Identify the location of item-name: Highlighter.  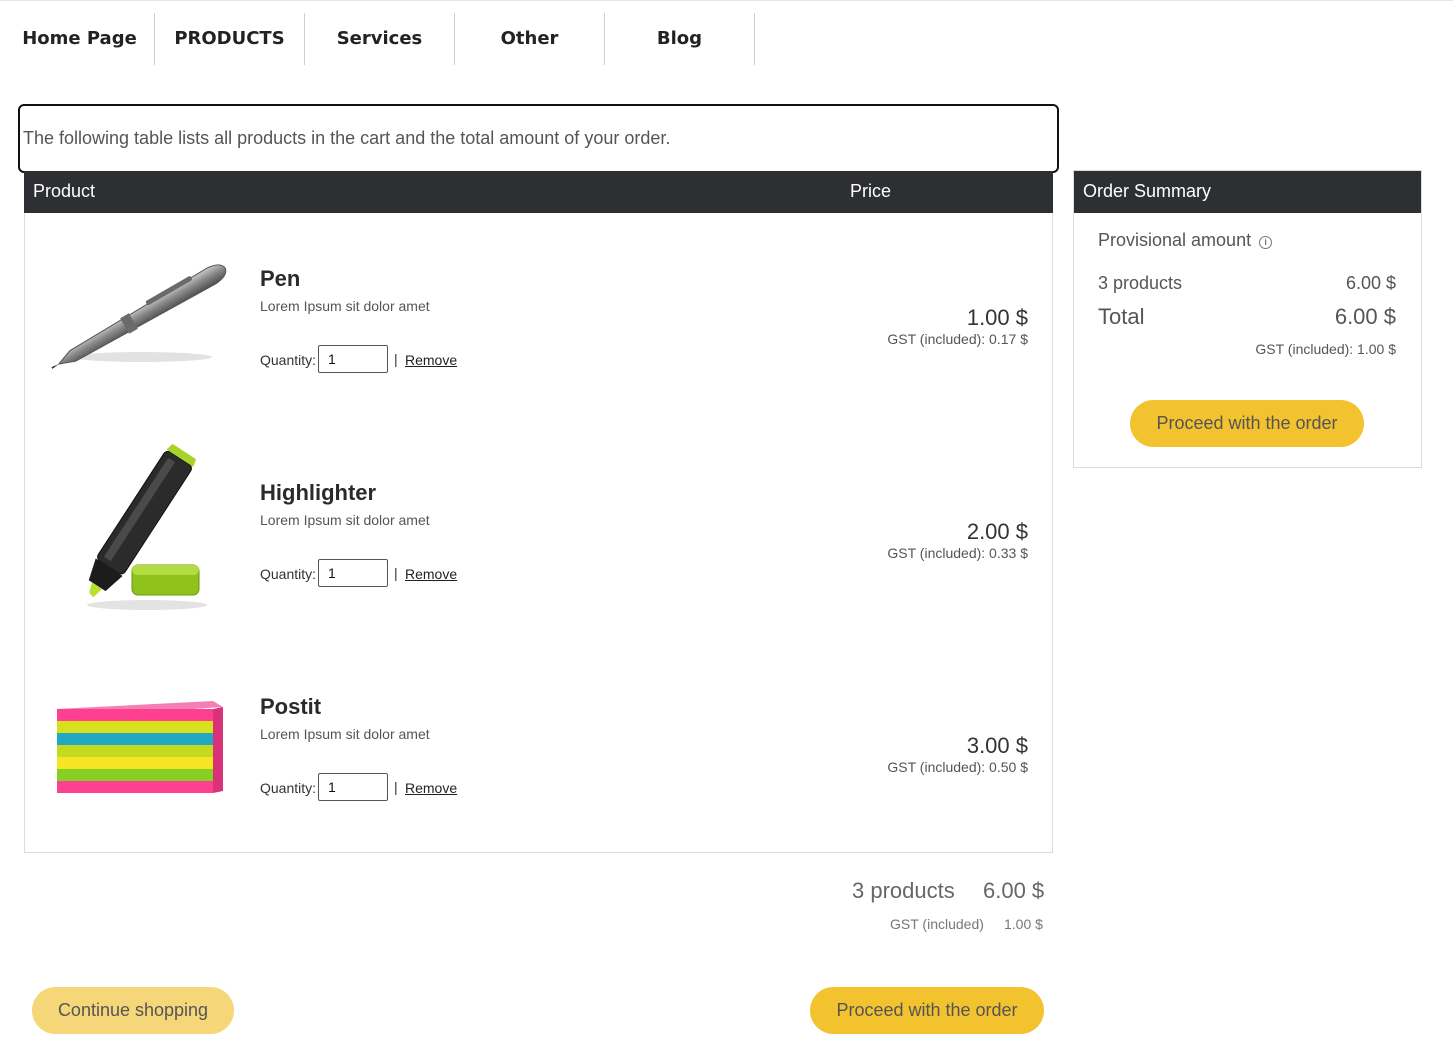
(318, 492).